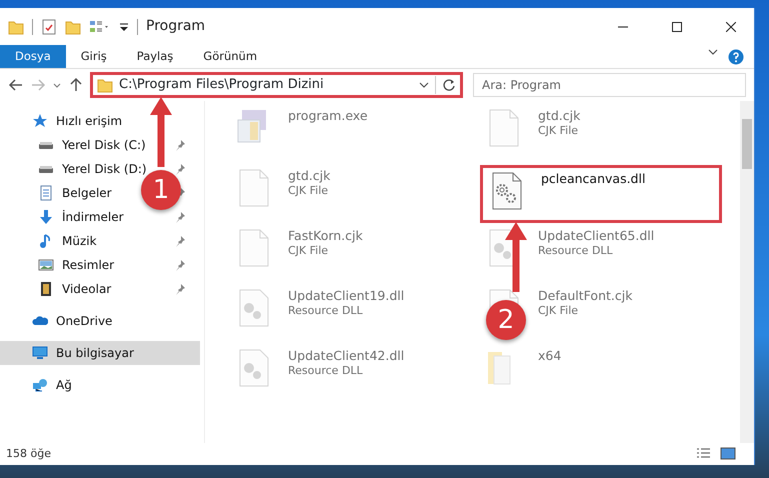 The image size is (769, 478). I want to click on address-bar: C:\Program Files\Program Dizini, so click(276, 85).